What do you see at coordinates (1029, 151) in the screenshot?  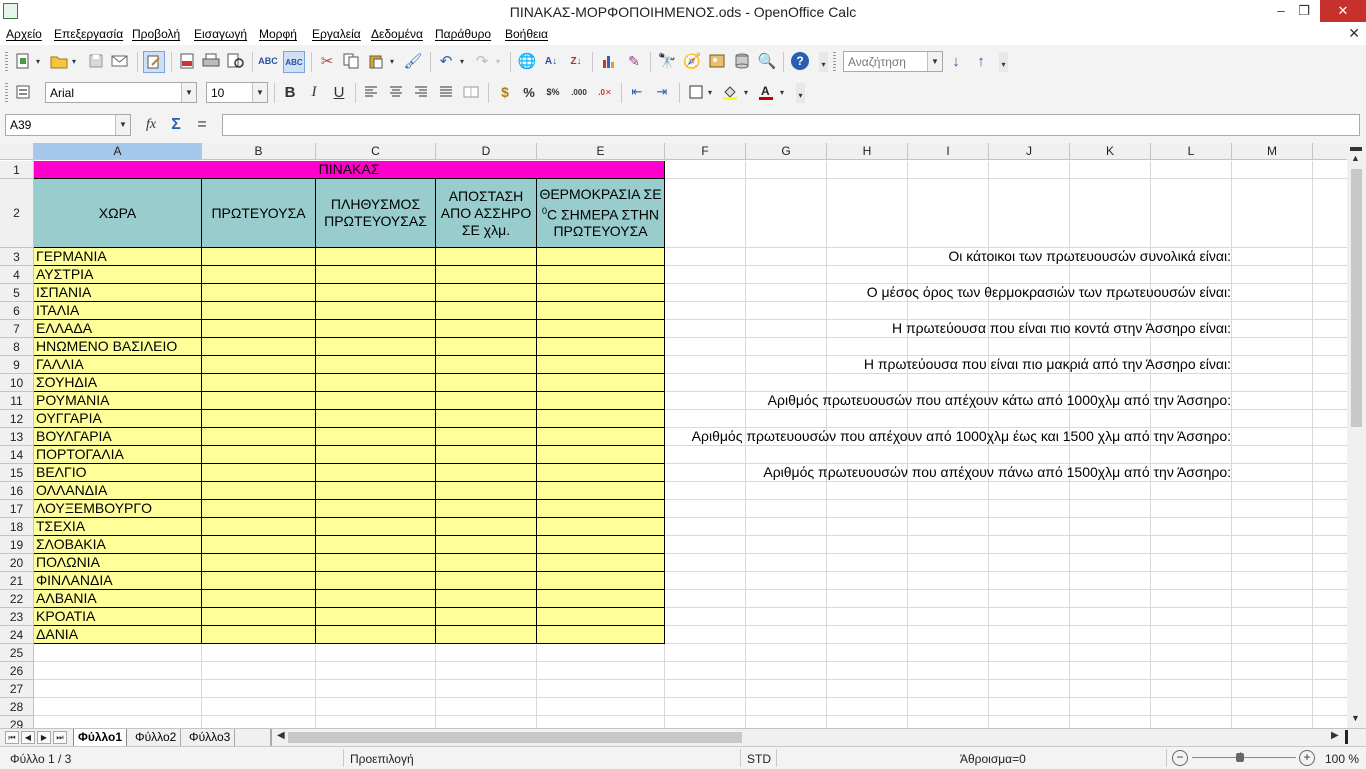 I see `column-header-j: J` at bounding box center [1029, 151].